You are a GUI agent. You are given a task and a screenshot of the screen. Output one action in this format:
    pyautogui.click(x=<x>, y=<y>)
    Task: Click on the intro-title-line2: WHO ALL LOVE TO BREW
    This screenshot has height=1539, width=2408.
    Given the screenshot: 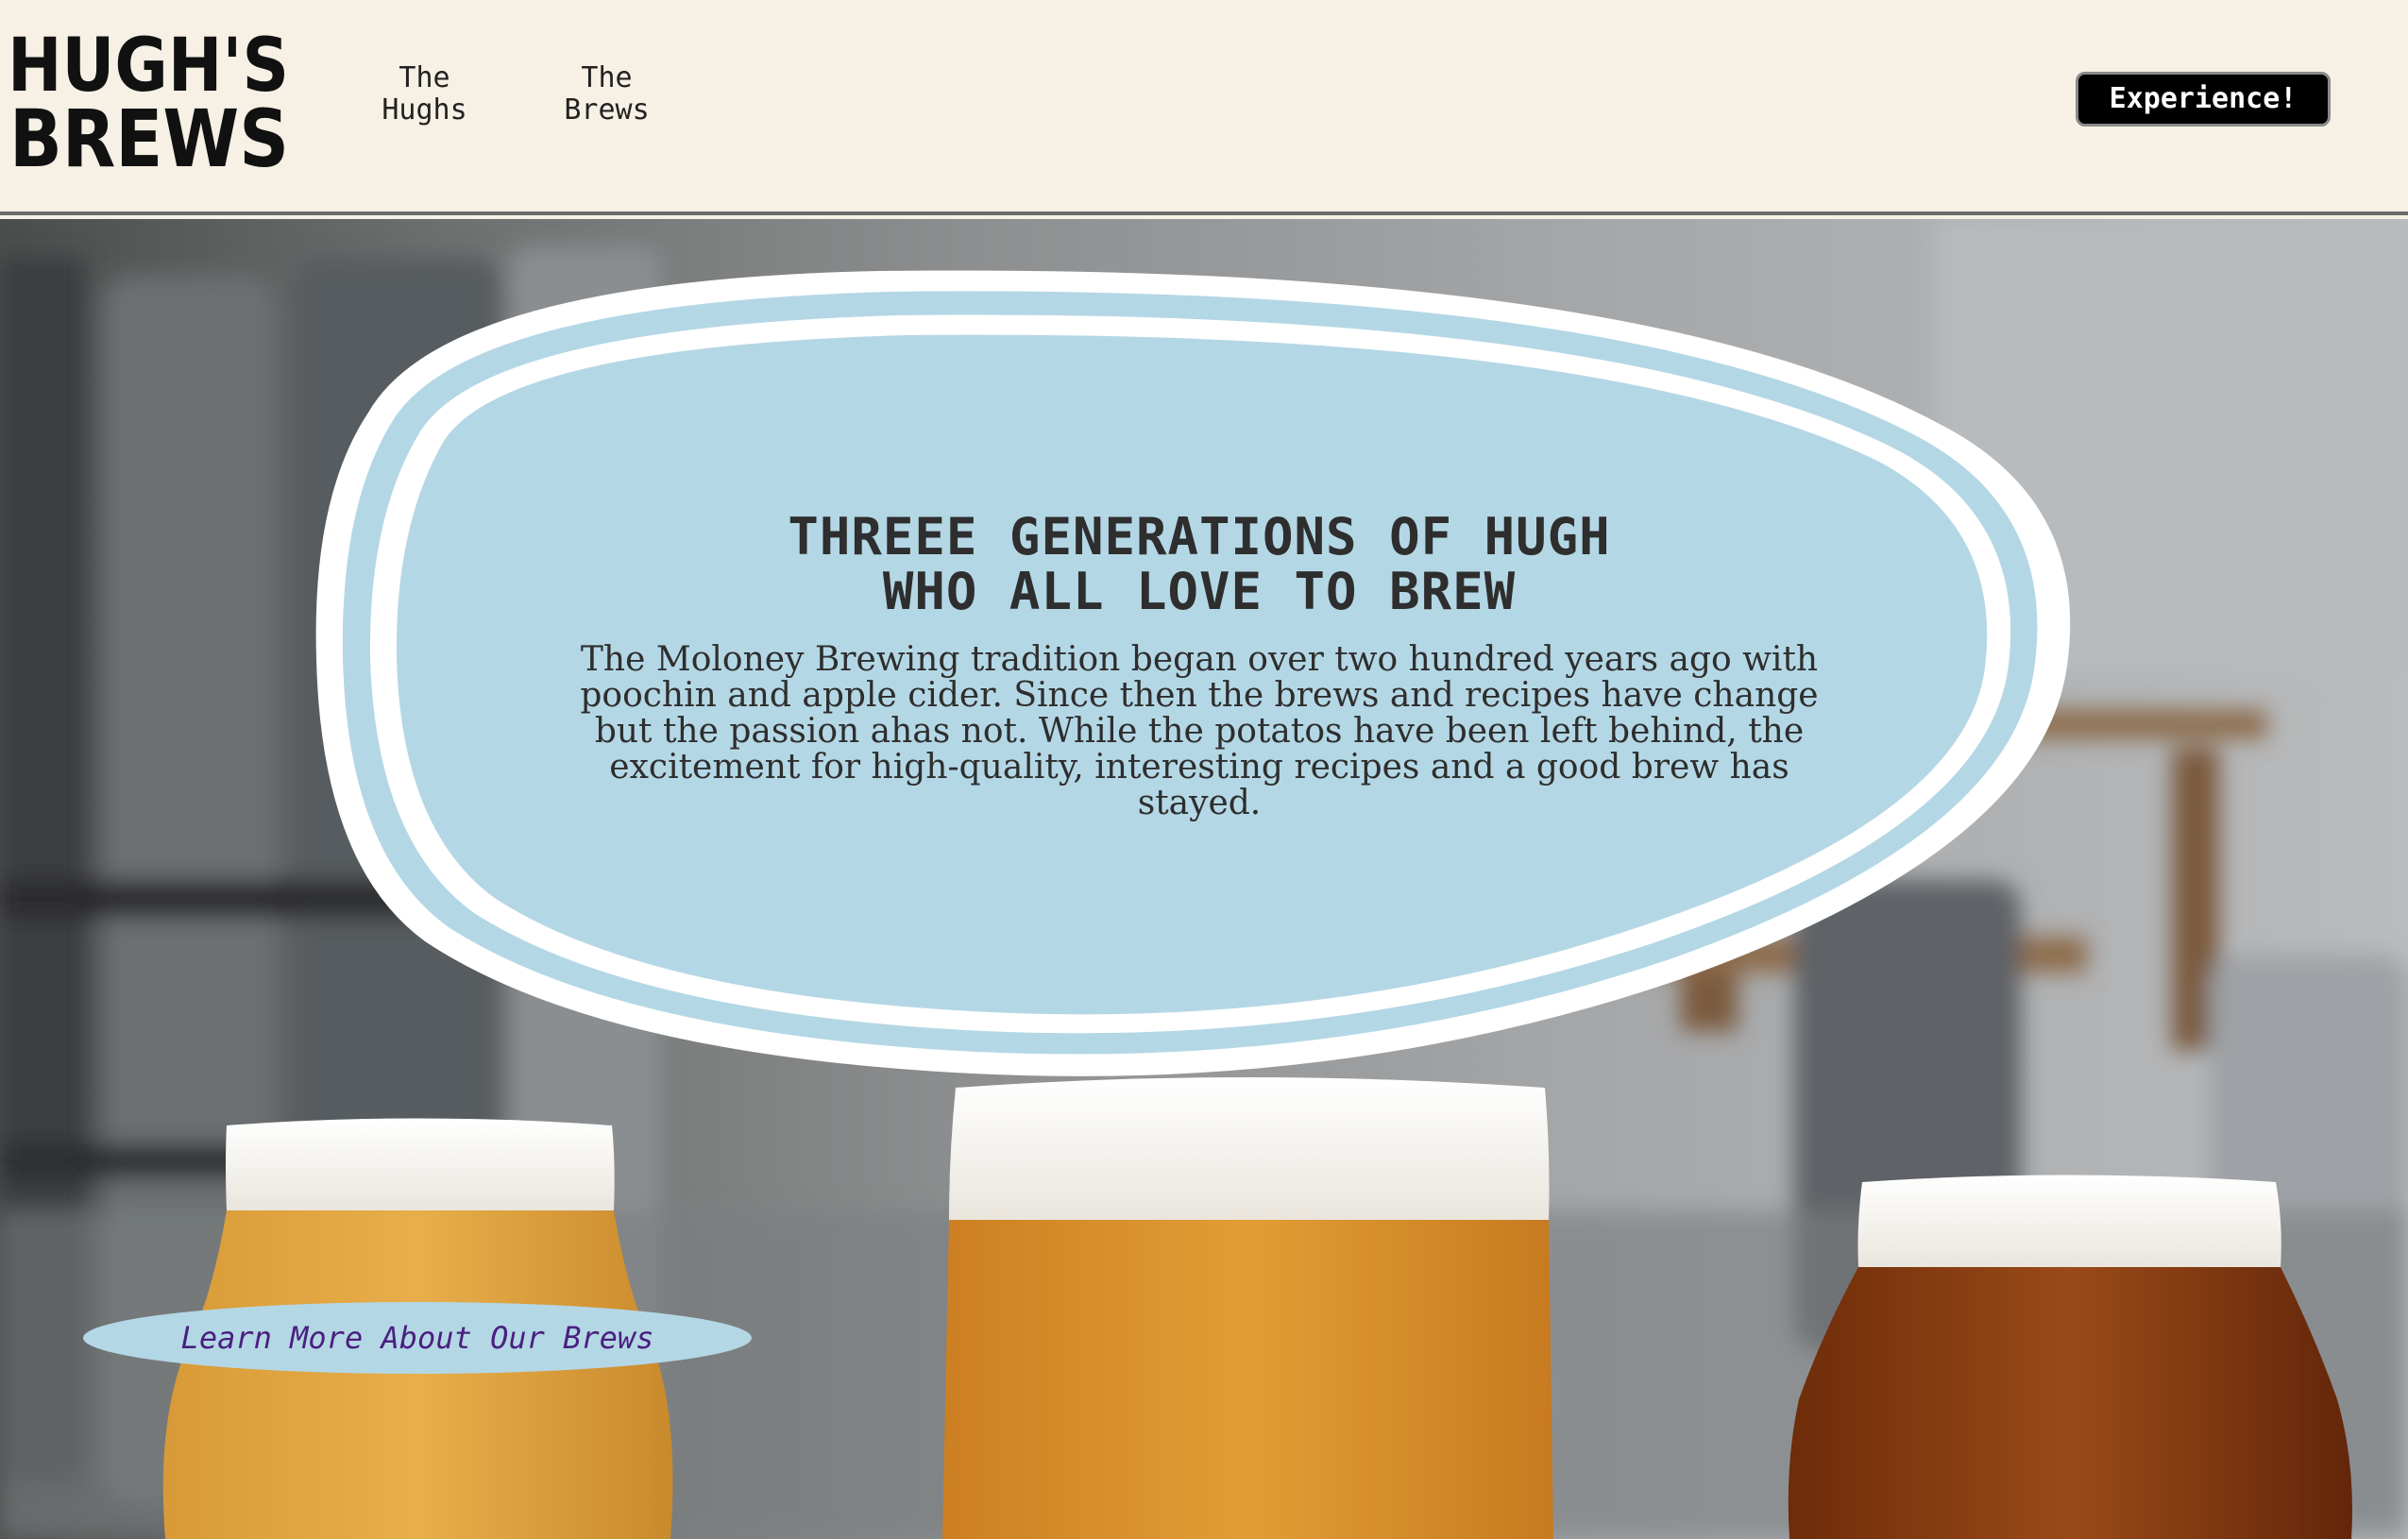 What is the action you would take?
    pyautogui.click(x=1199, y=591)
    